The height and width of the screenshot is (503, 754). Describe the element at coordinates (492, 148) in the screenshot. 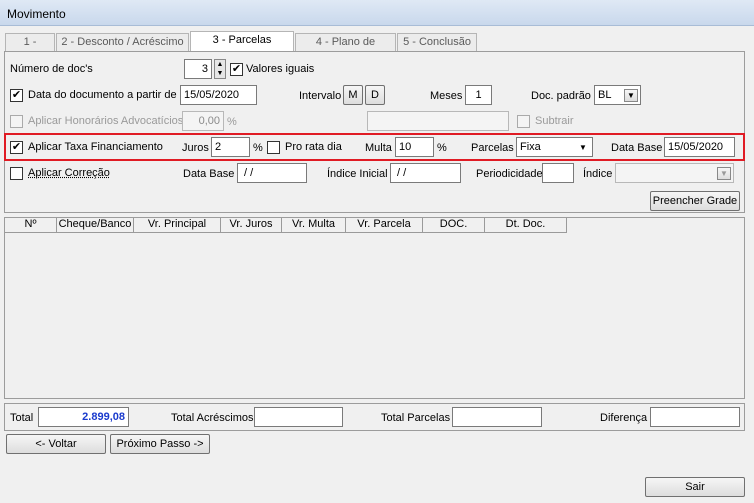

I see `parcelas-label: Parcelas` at that location.